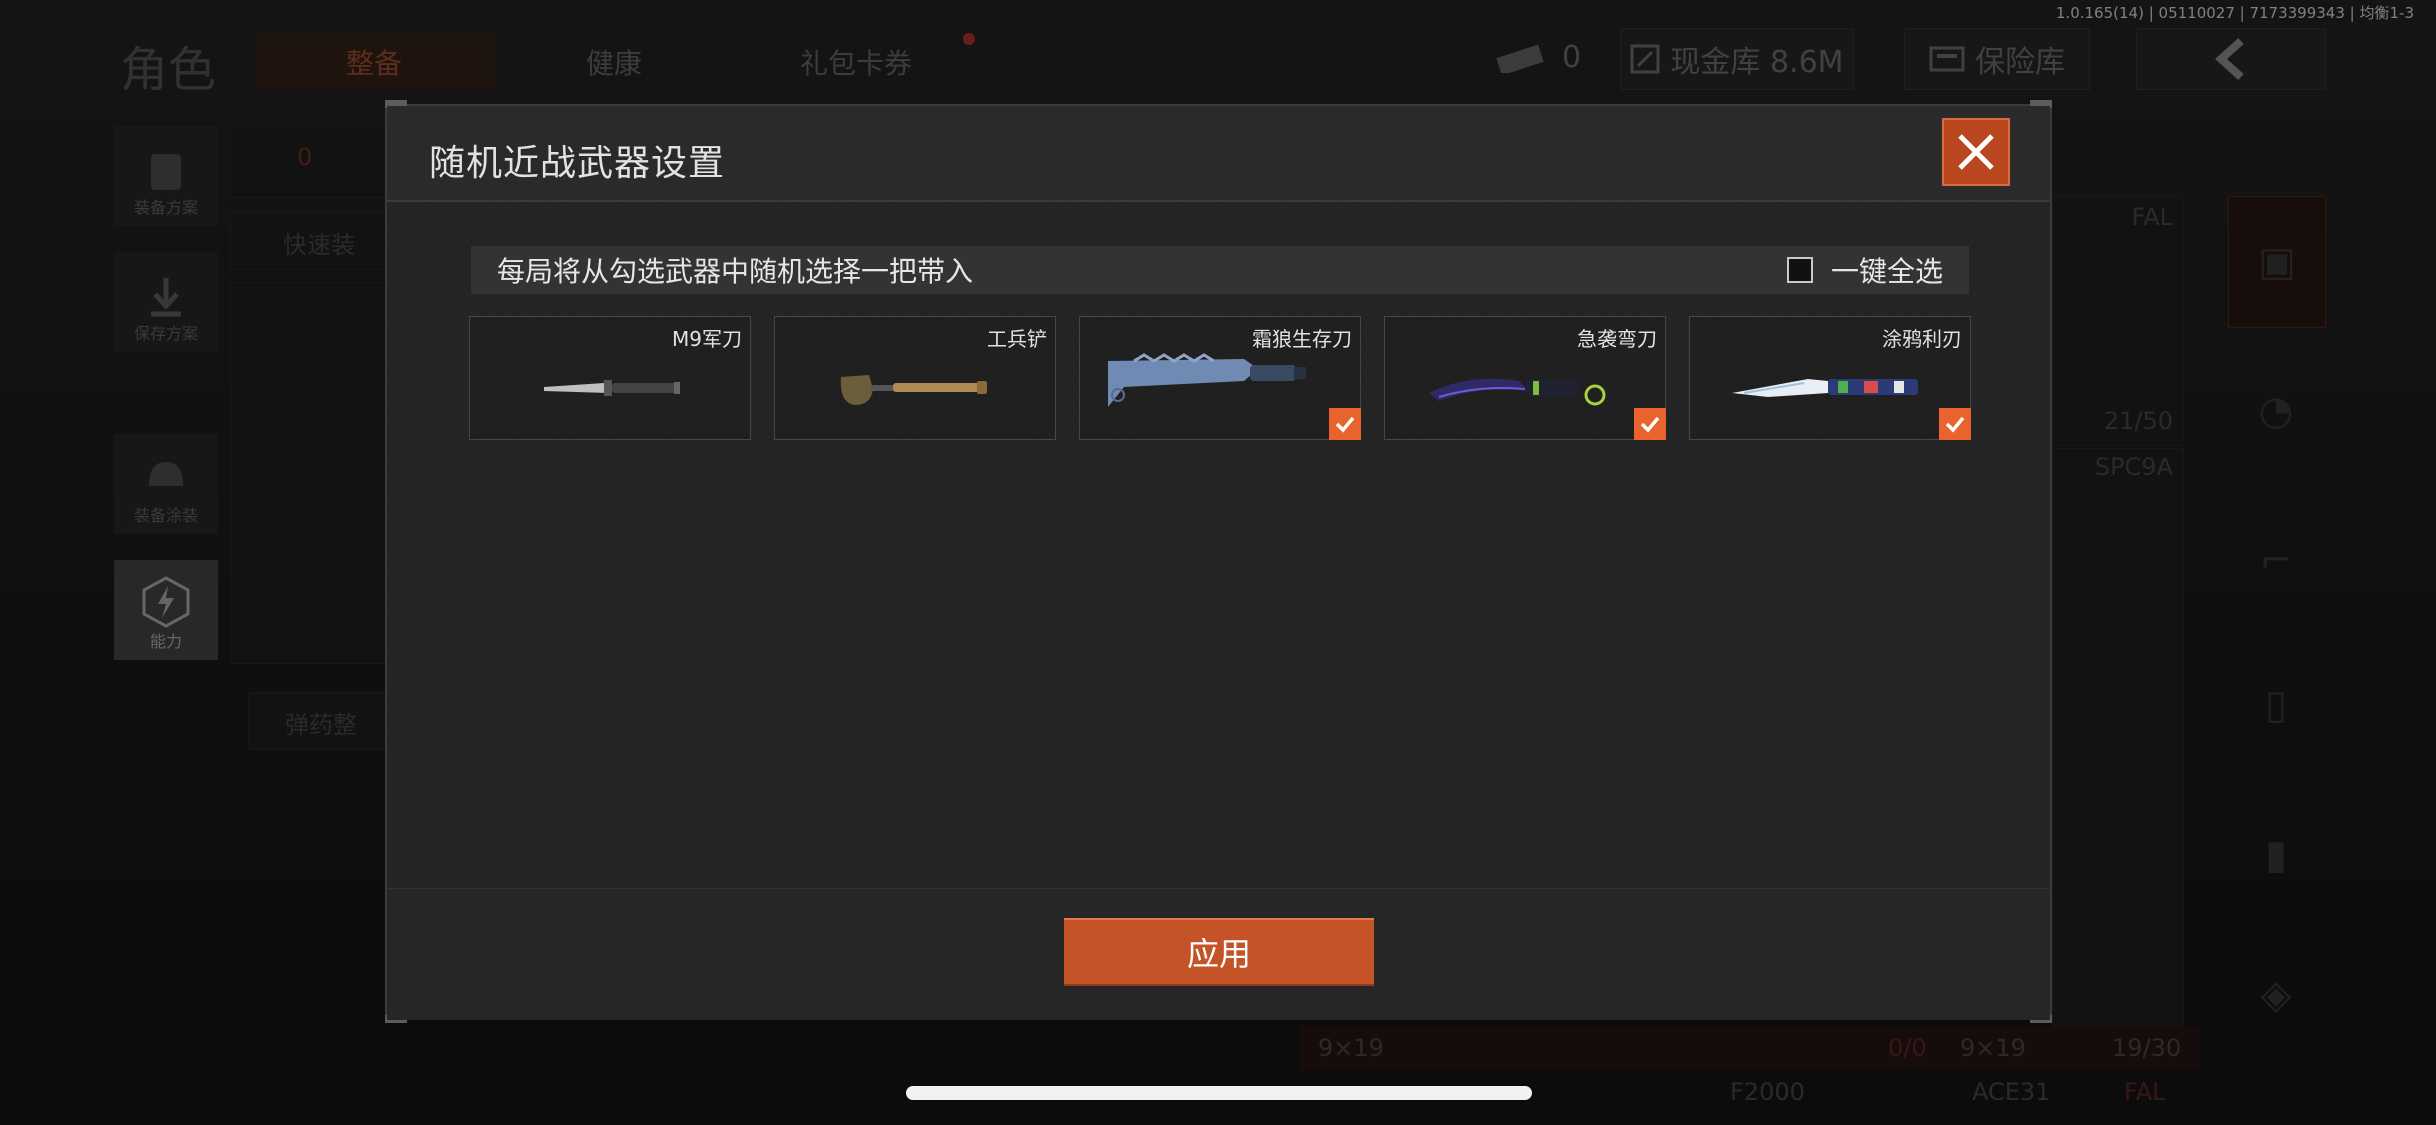 The height and width of the screenshot is (1125, 2436). What do you see at coordinates (707, 339) in the screenshot?
I see `weapon-name: M9军刀` at bounding box center [707, 339].